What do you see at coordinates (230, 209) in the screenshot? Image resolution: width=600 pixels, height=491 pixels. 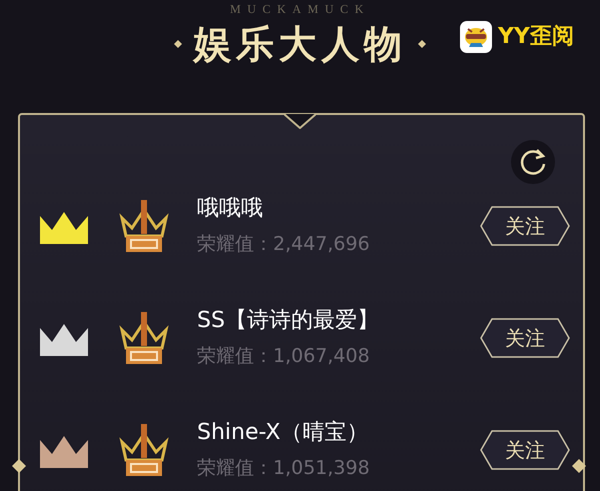 I see `user-name: 哦哦哦` at bounding box center [230, 209].